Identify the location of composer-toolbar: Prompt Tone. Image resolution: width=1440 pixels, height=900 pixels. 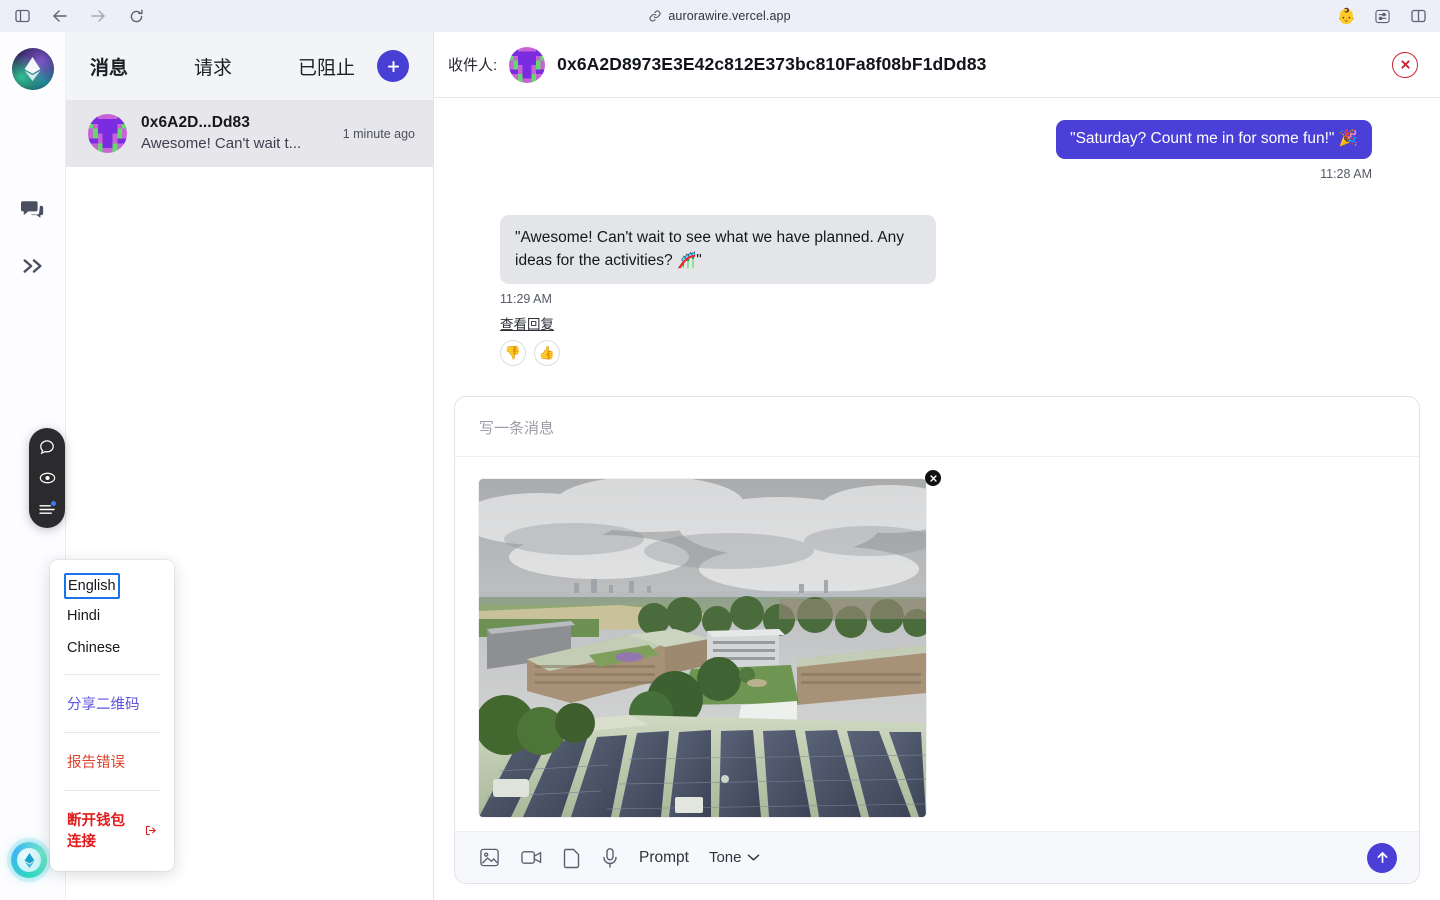
(937, 857).